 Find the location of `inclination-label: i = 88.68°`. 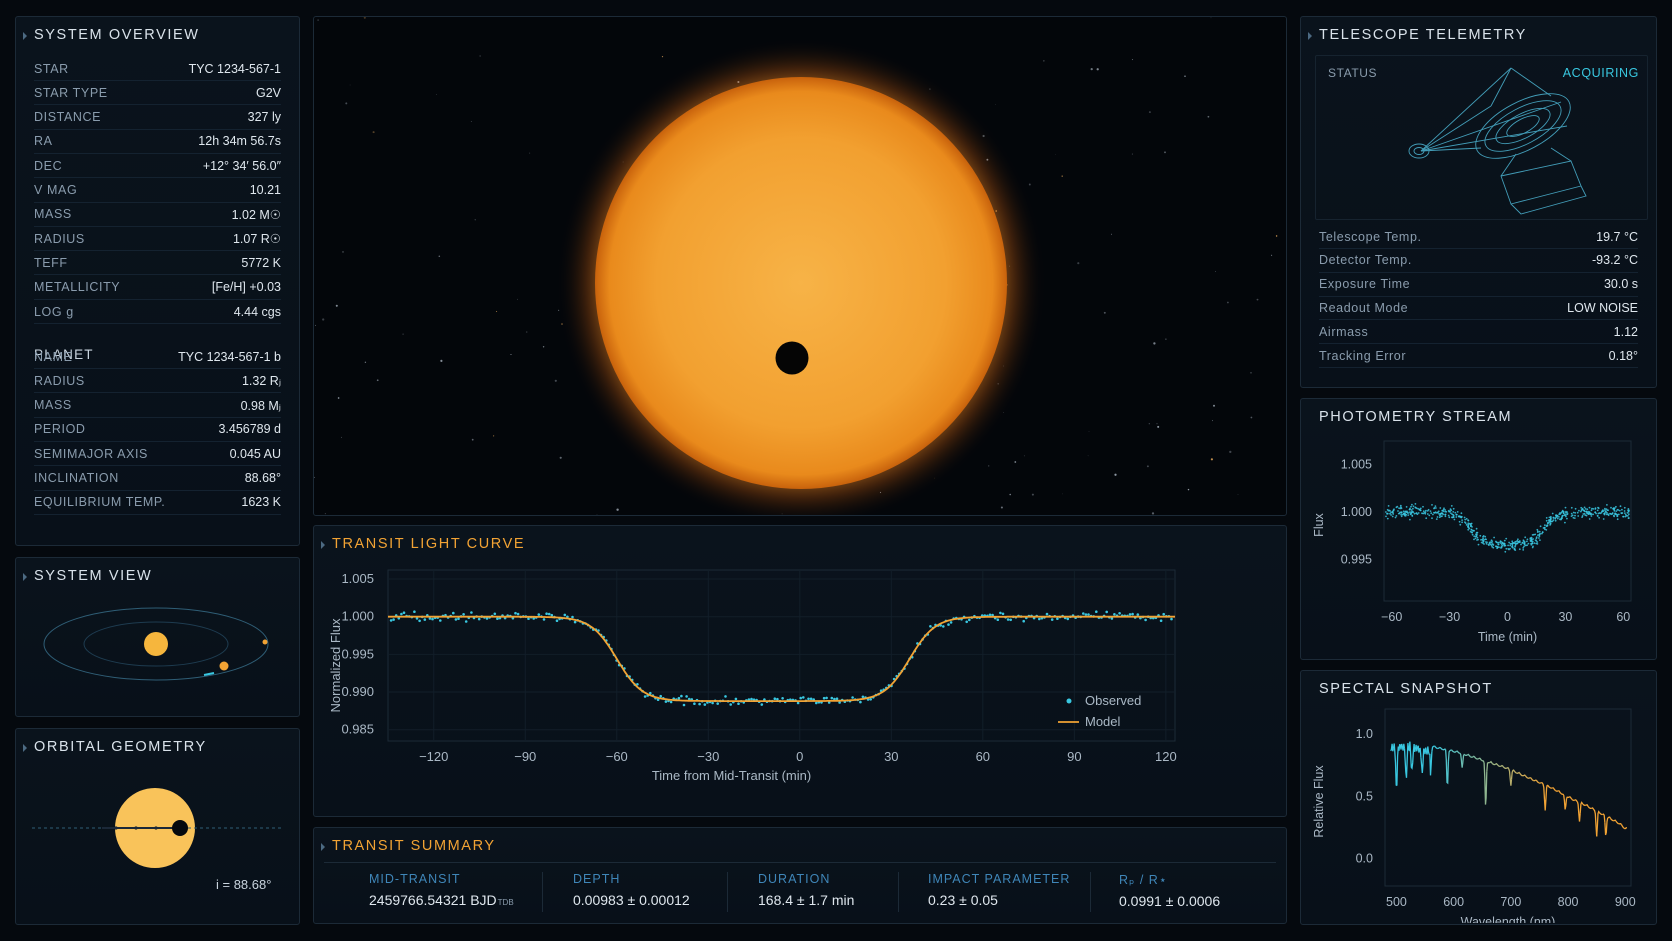

inclination-label: i = 88.68° is located at coordinates (244, 884).